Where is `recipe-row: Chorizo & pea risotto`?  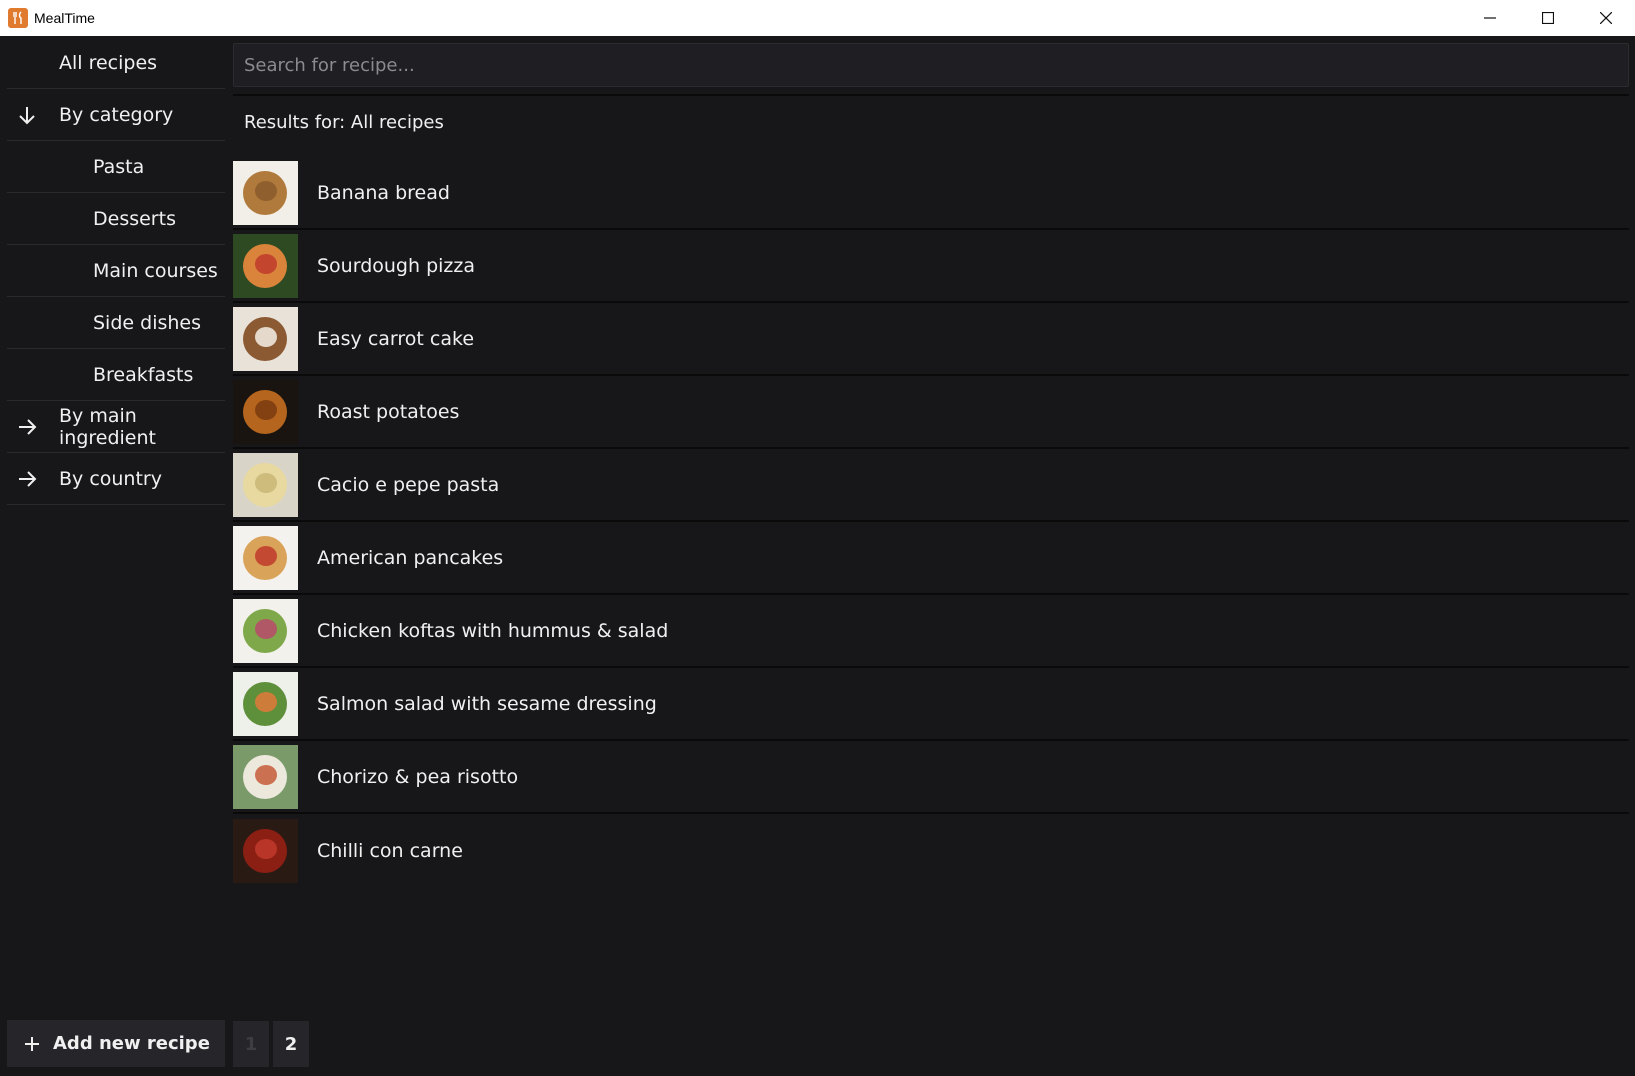 recipe-row: Chorizo & pea risotto is located at coordinates (931, 777).